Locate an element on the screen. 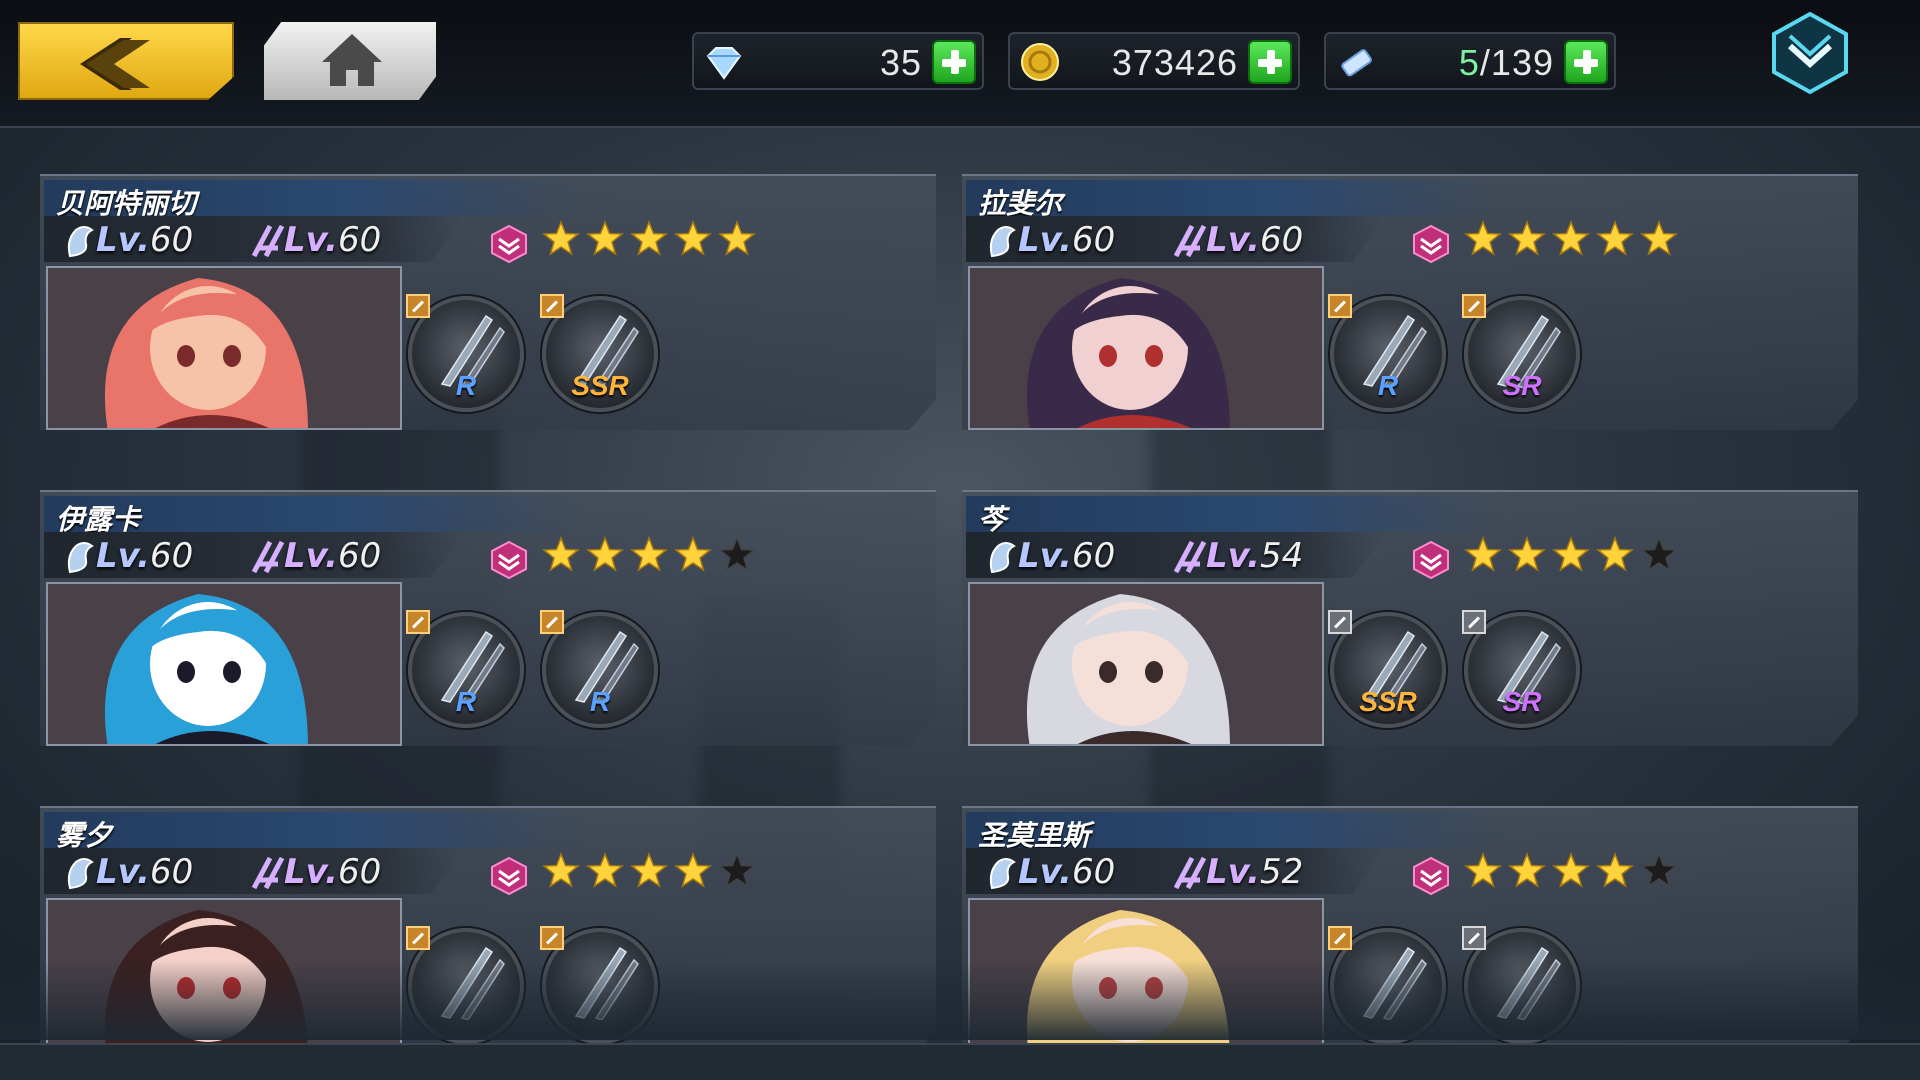 The width and height of the screenshot is (1920, 1080). diamond-counter: 35 is located at coordinates (838, 61).